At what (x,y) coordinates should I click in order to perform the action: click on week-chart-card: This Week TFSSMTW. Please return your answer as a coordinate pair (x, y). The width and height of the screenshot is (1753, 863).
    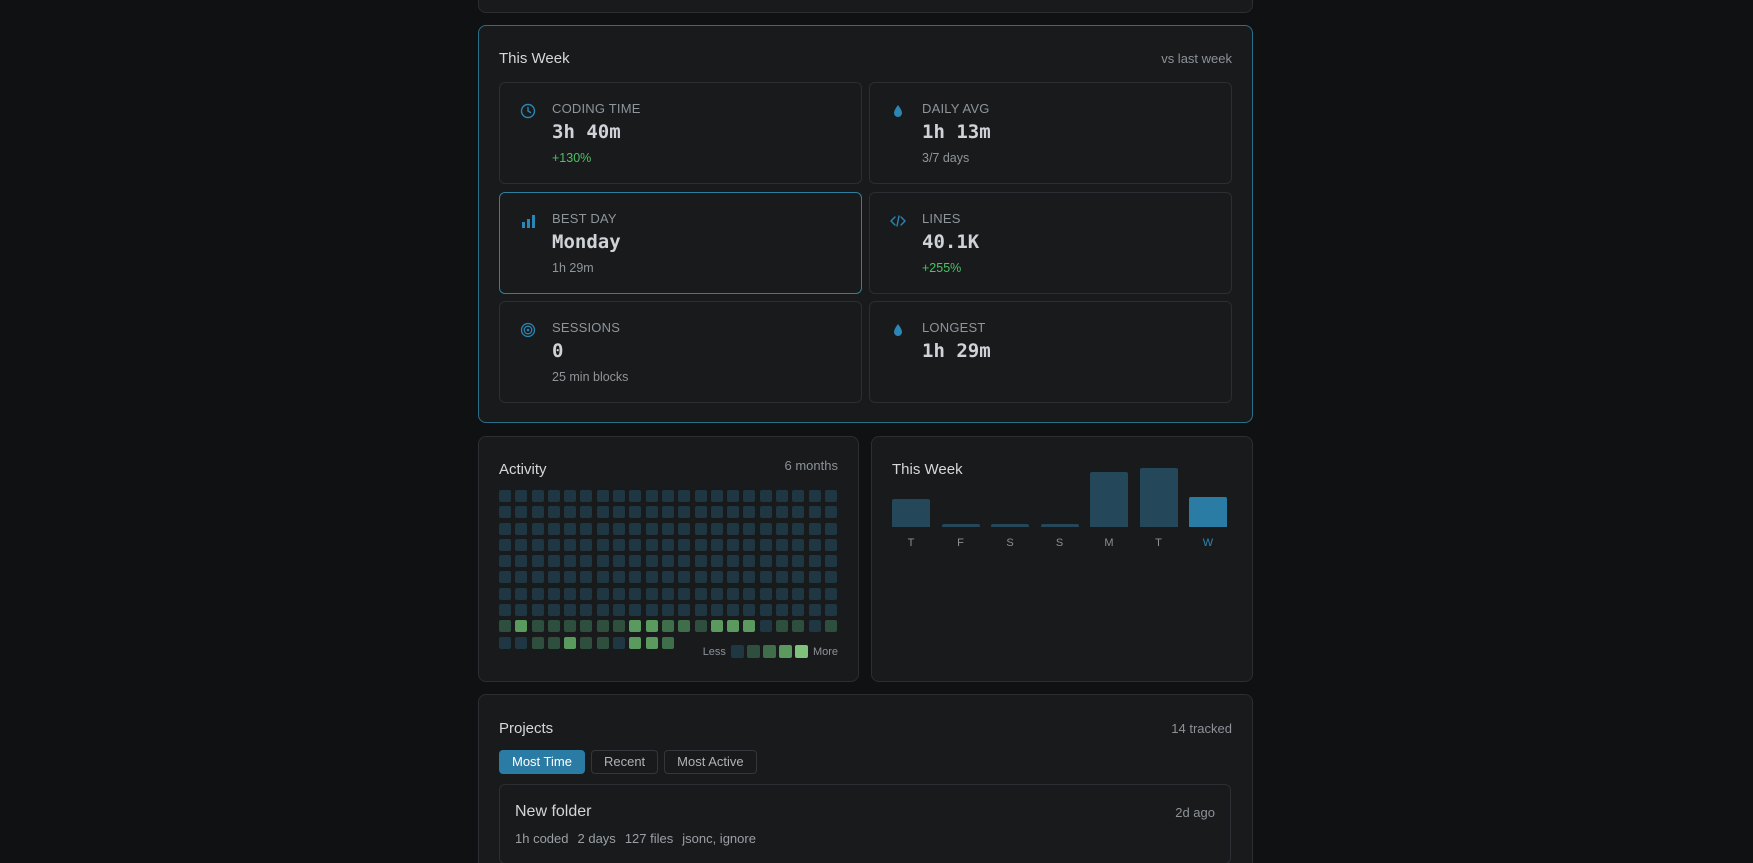
    Looking at the image, I should click on (1062, 559).